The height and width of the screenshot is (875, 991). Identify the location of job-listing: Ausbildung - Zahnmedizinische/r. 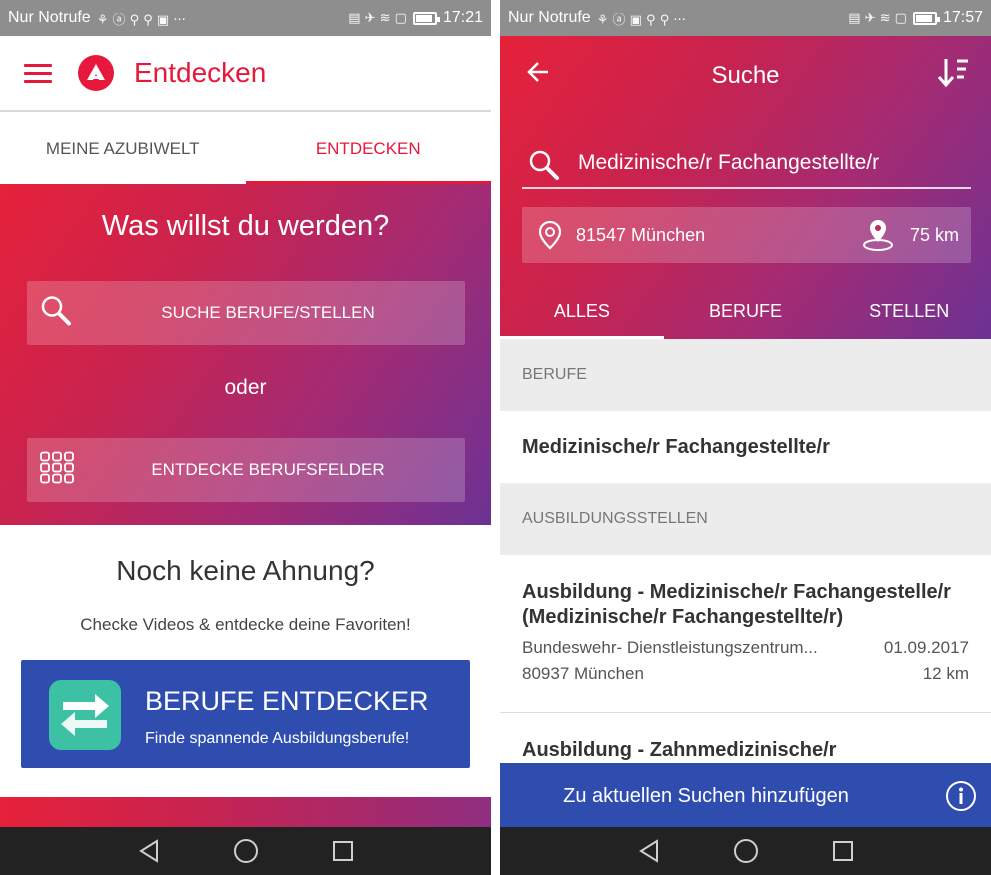
(745, 750).